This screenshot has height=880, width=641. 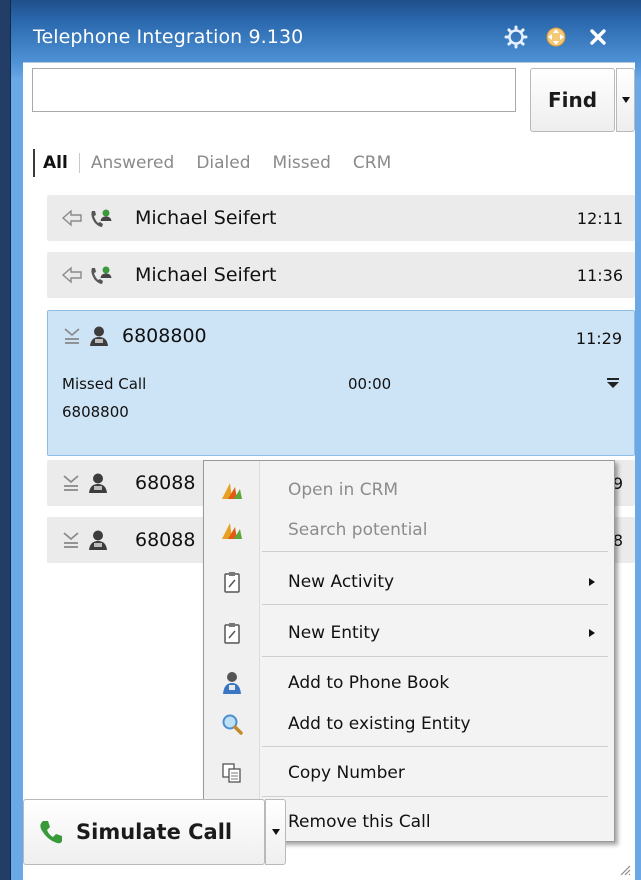 What do you see at coordinates (624, 869) in the screenshot?
I see `resize-grip-icon` at bounding box center [624, 869].